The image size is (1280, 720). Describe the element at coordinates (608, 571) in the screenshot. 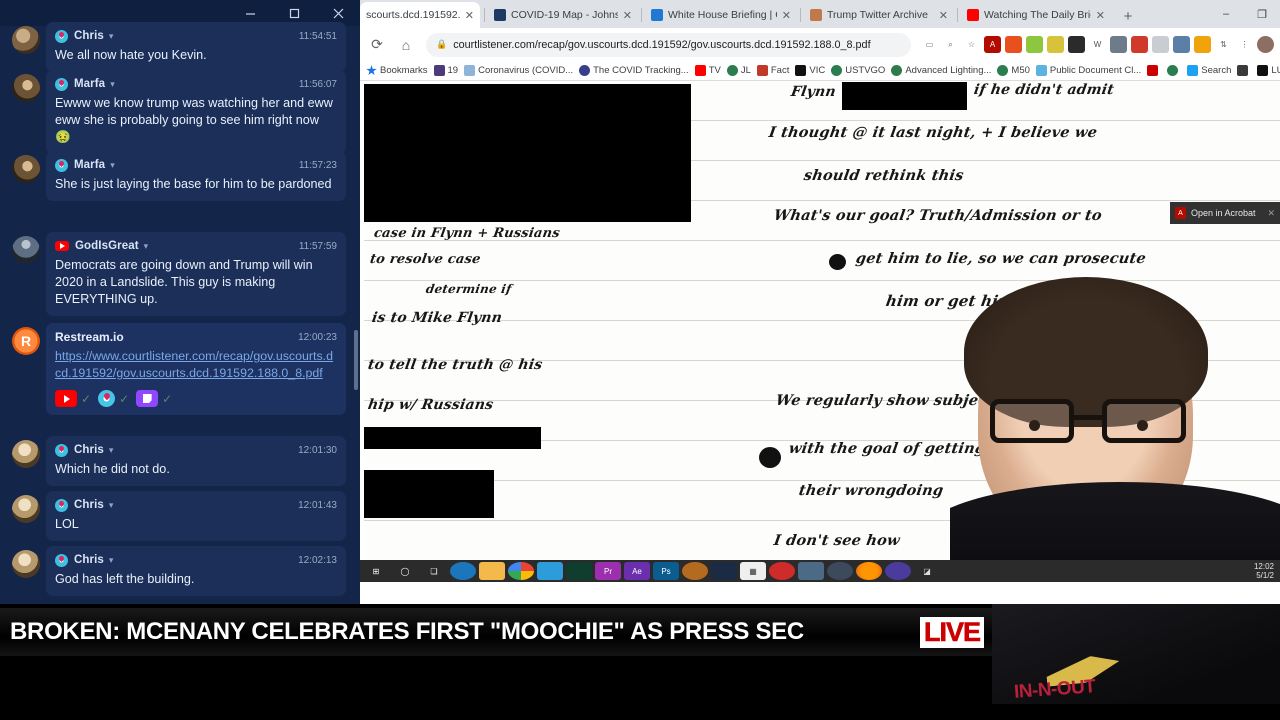

I see `premiere-pro-icon: Pr` at that location.